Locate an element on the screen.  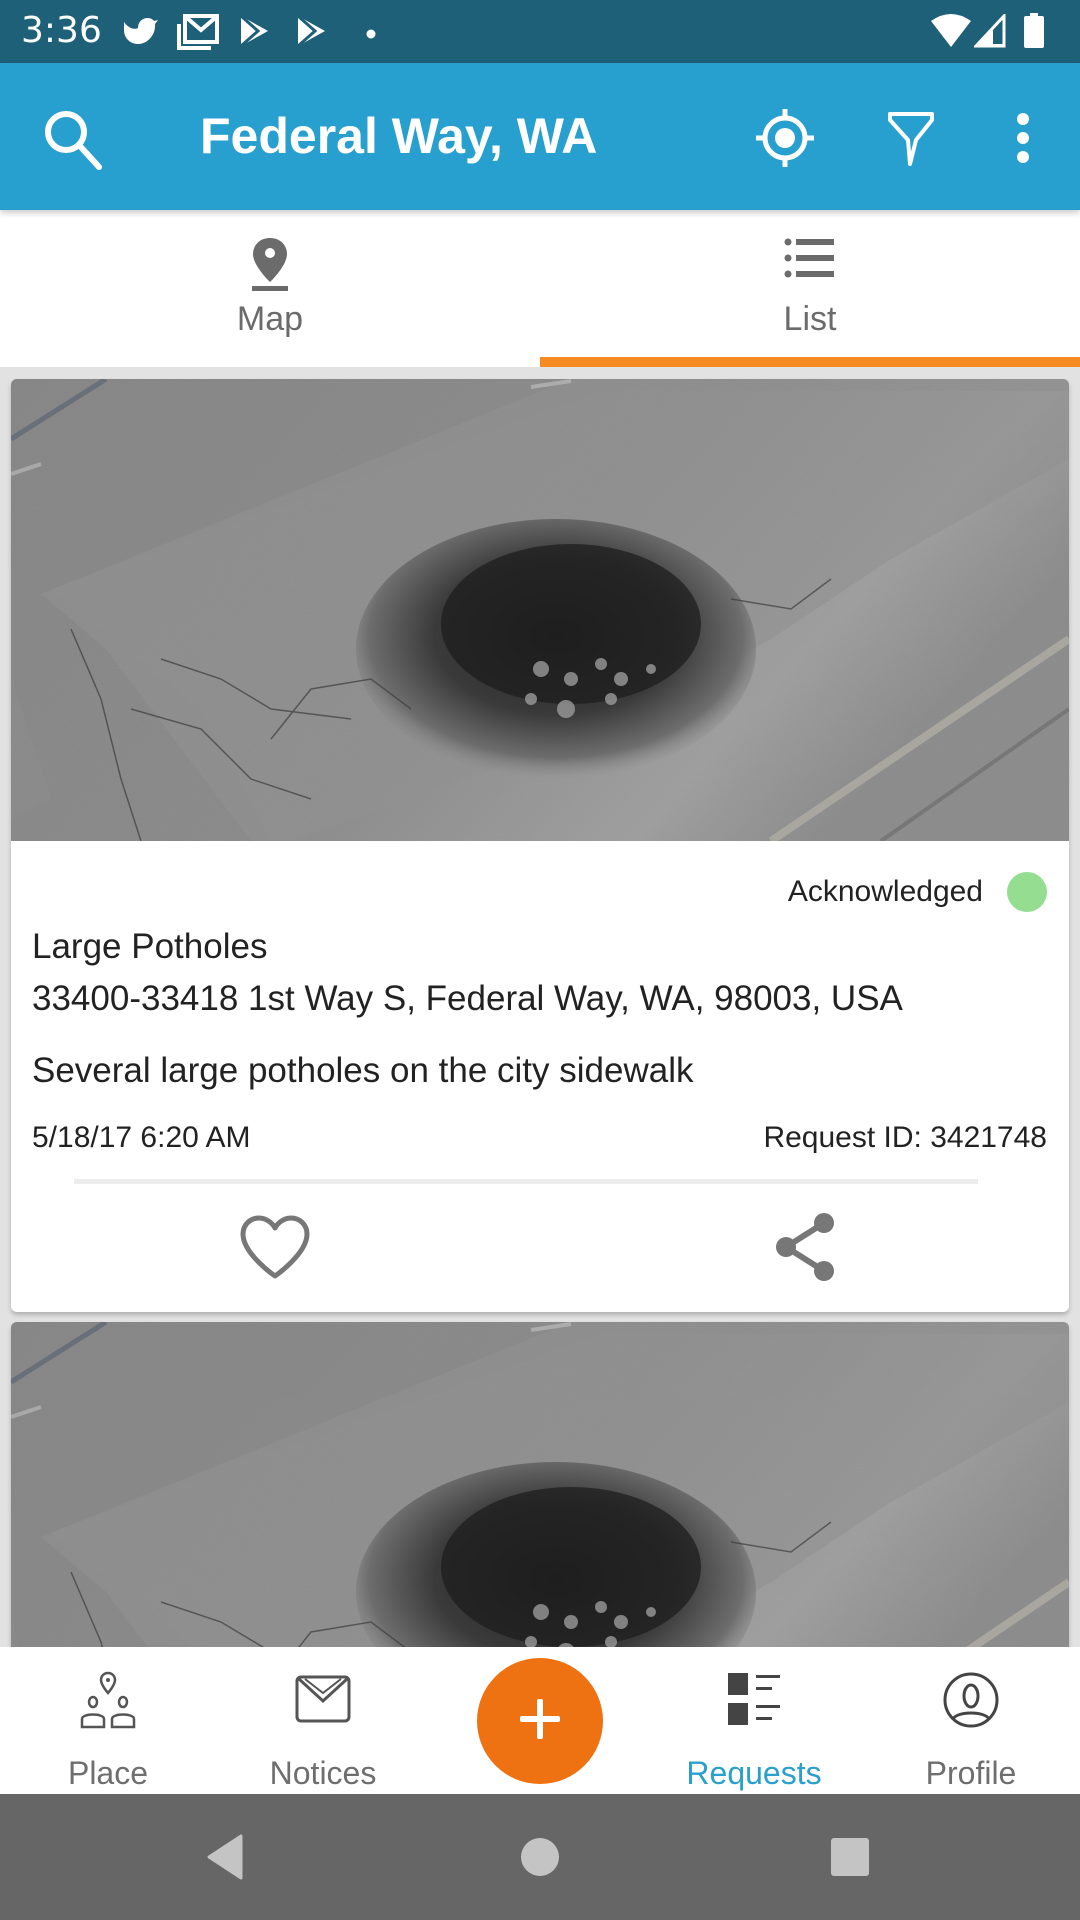
wifi-icon is located at coordinates (951, 33).